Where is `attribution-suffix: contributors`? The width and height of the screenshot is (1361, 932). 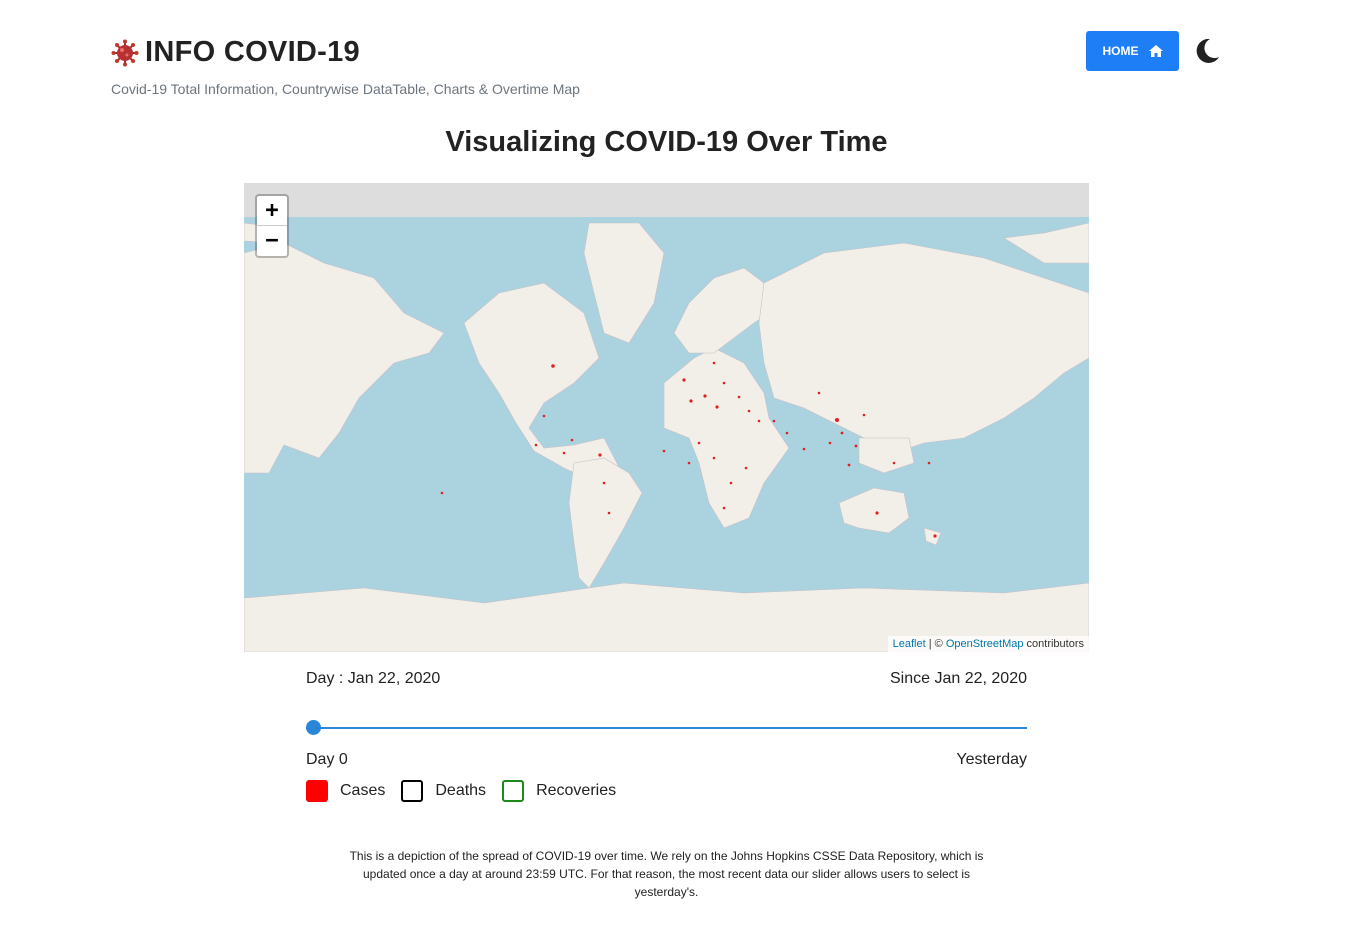 attribution-suffix: contributors is located at coordinates (1053, 644).